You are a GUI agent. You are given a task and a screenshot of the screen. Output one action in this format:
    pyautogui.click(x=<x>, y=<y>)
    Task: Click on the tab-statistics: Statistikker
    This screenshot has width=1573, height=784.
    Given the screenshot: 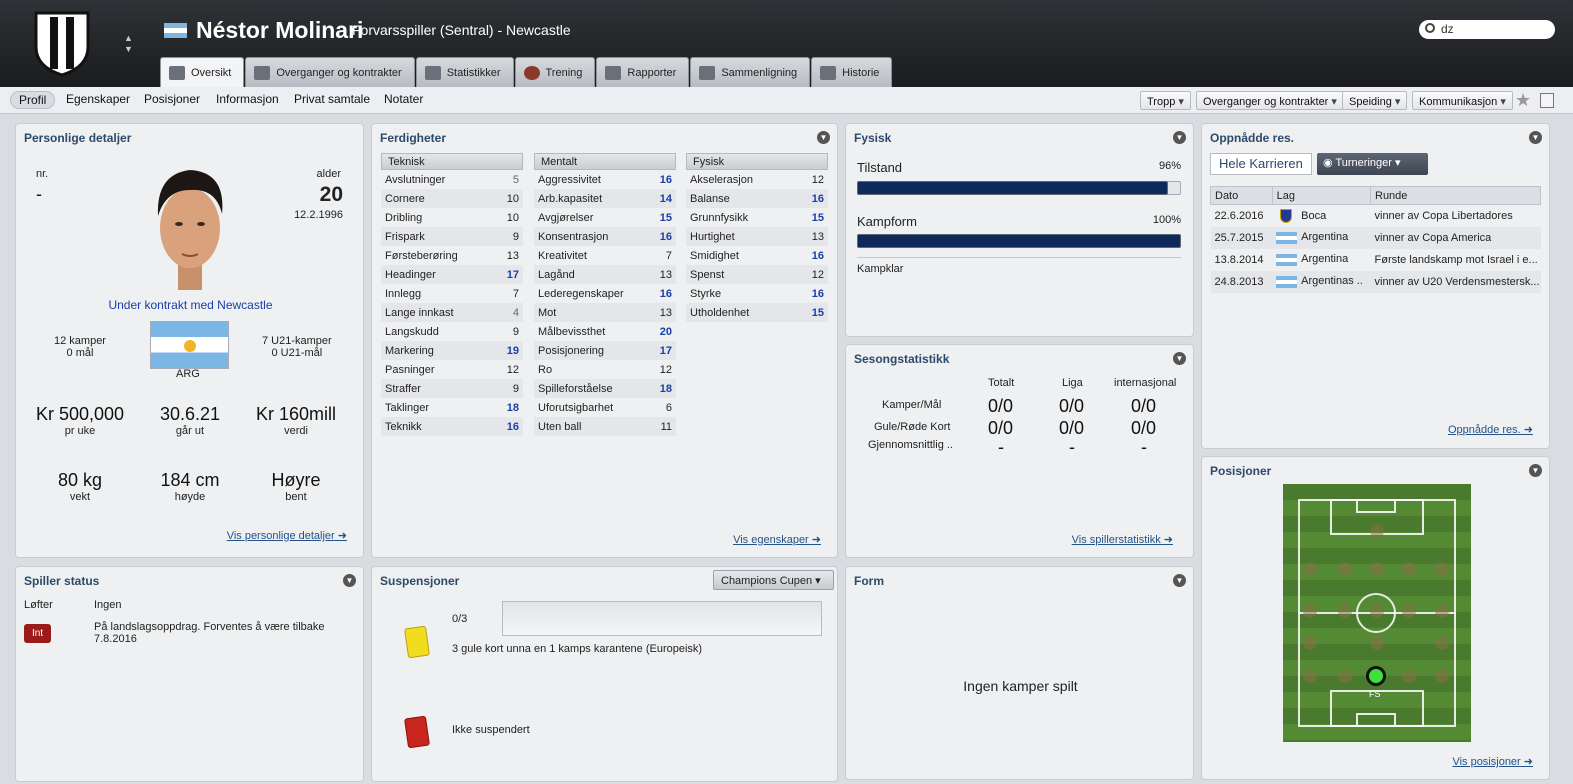 What is the action you would take?
    pyautogui.click(x=464, y=72)
    